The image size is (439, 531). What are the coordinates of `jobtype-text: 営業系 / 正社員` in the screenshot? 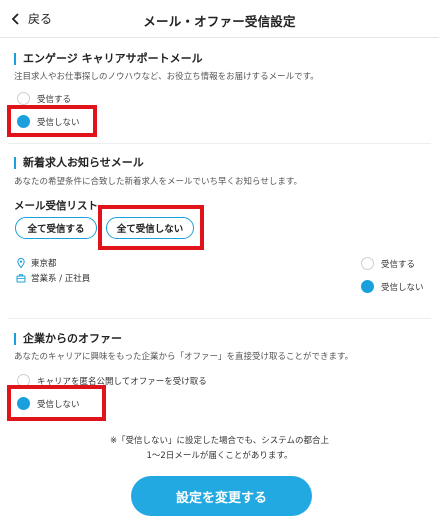 It's located at (61, 279).